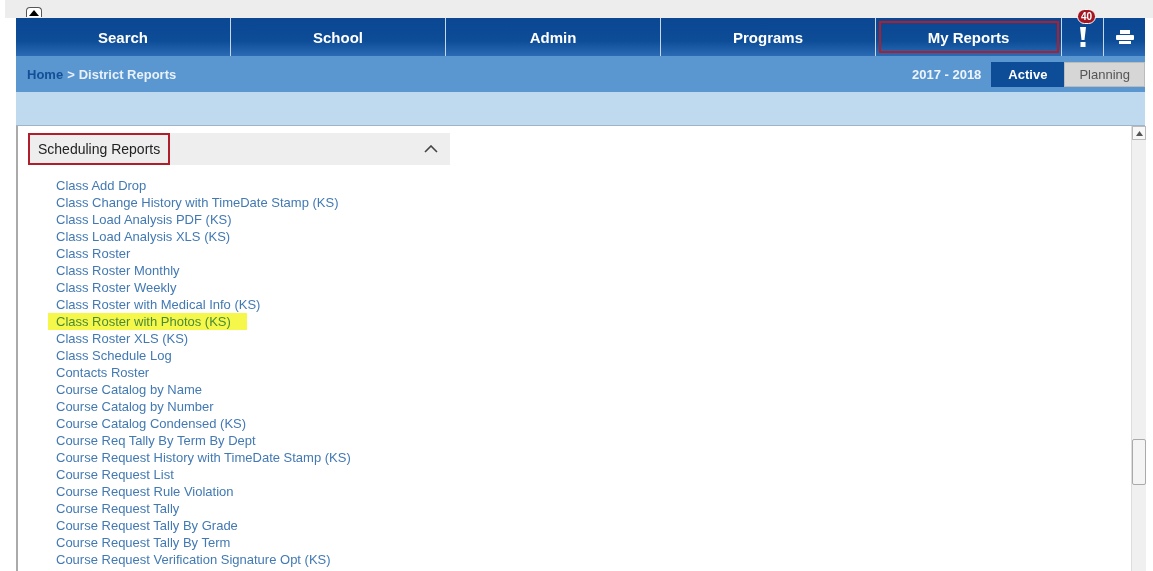  I want to click on breadcrumb-current: District Reports, so click(127, 74).